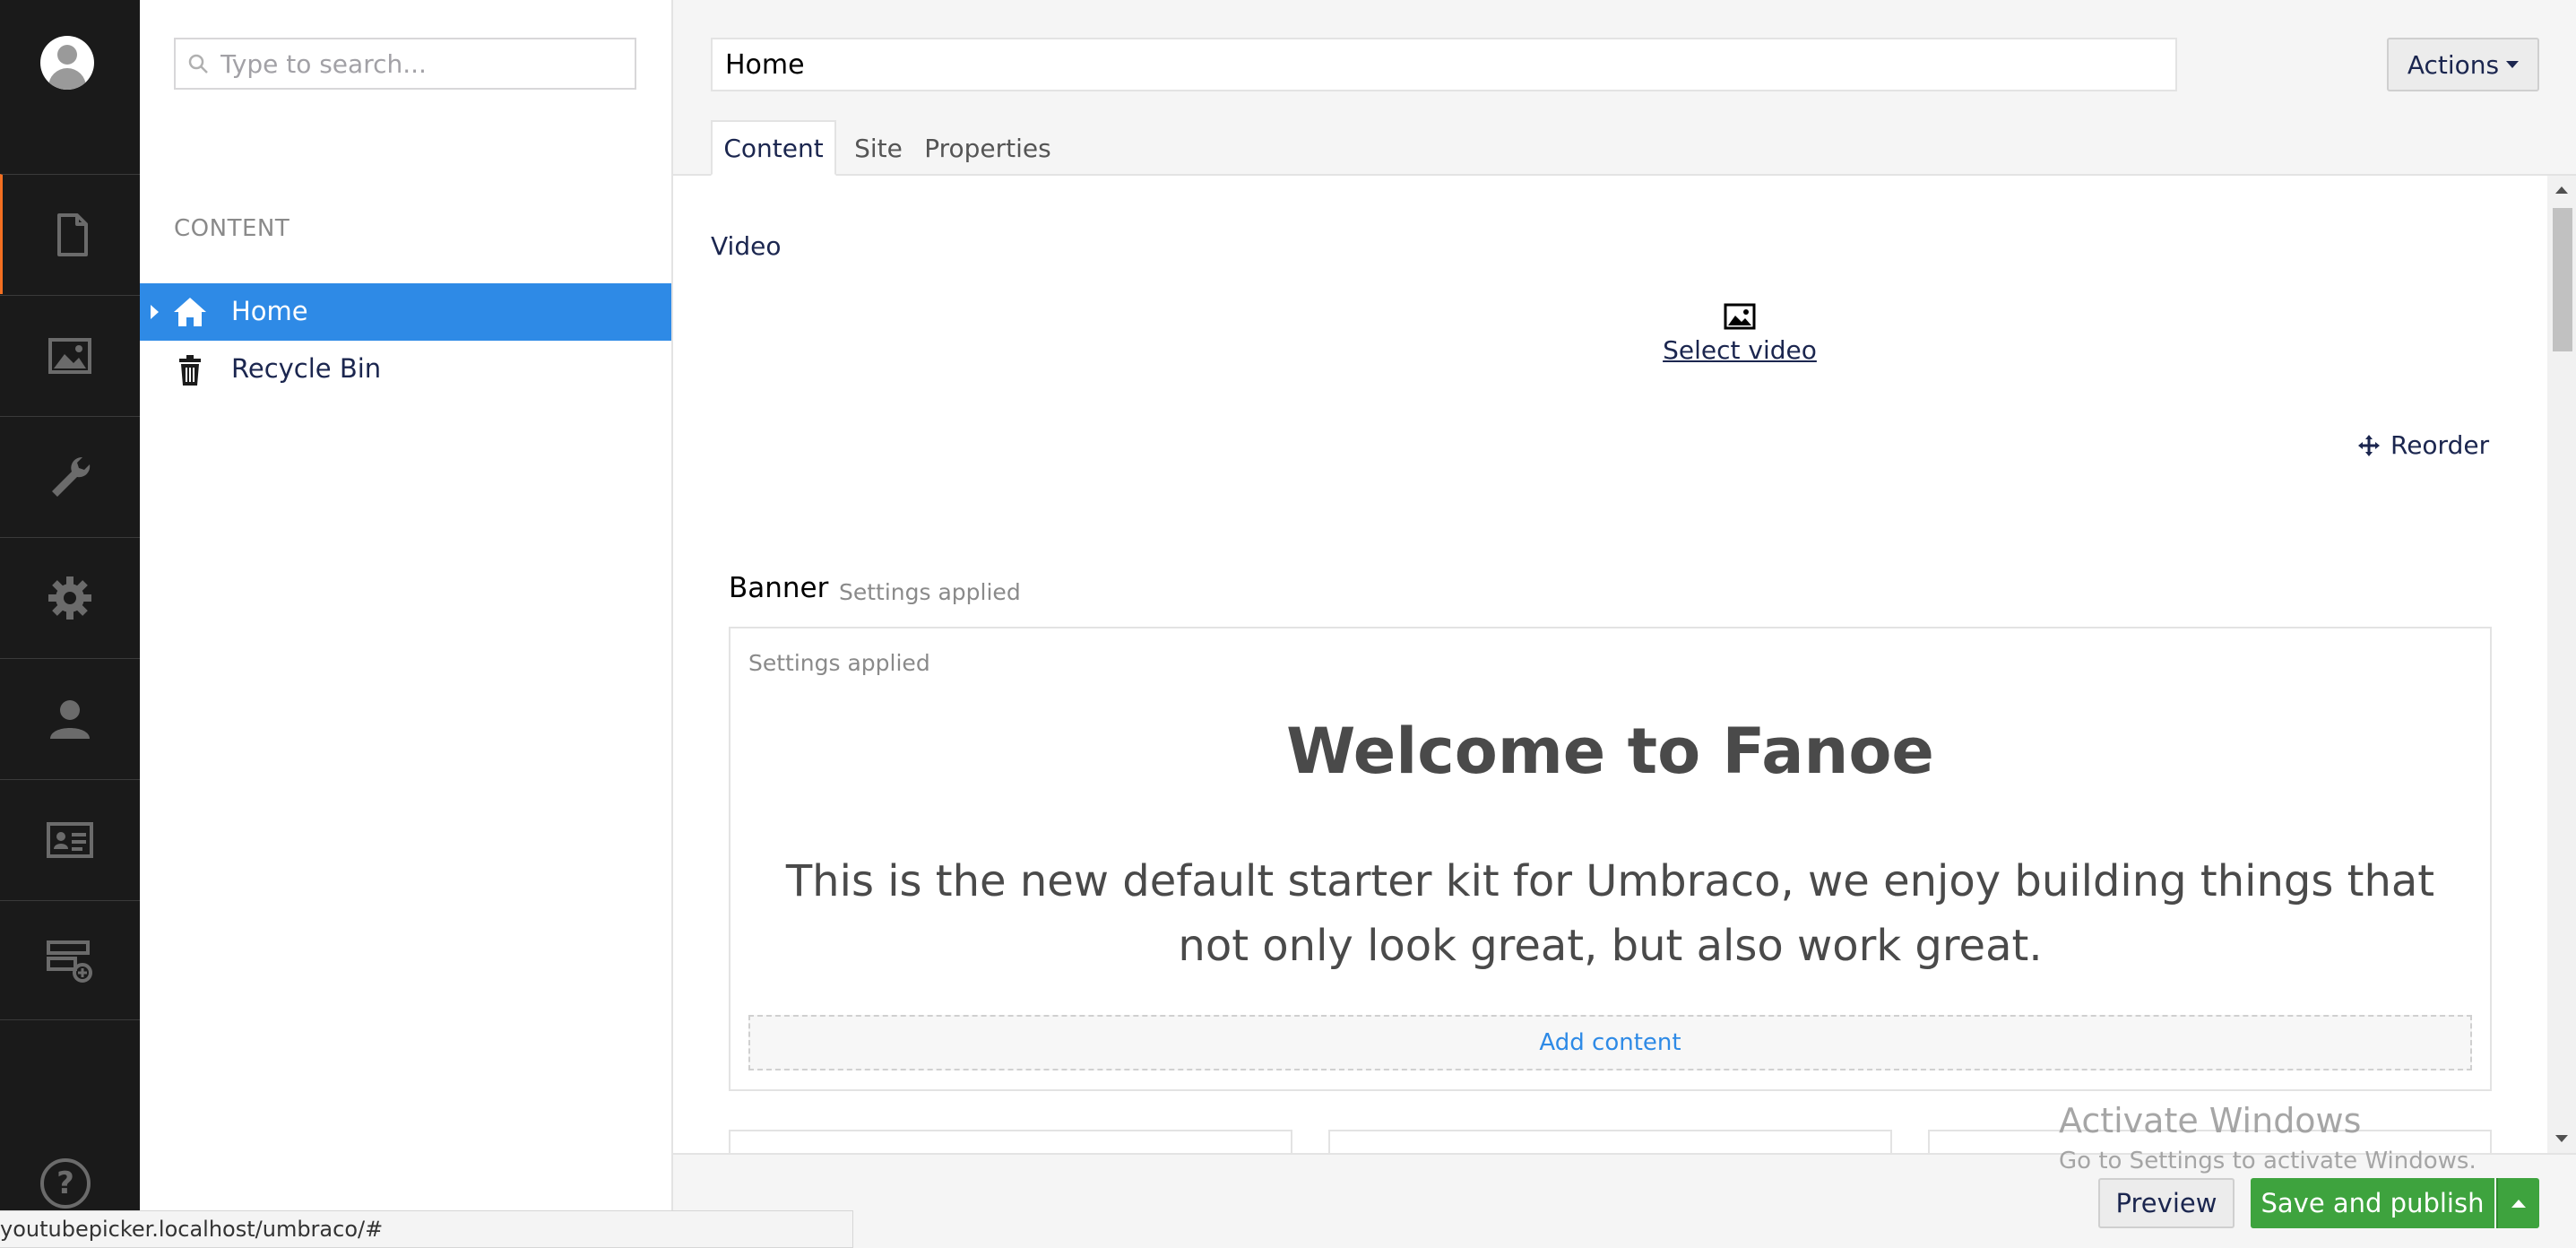  I want to click on search-input, so click(422, 64).